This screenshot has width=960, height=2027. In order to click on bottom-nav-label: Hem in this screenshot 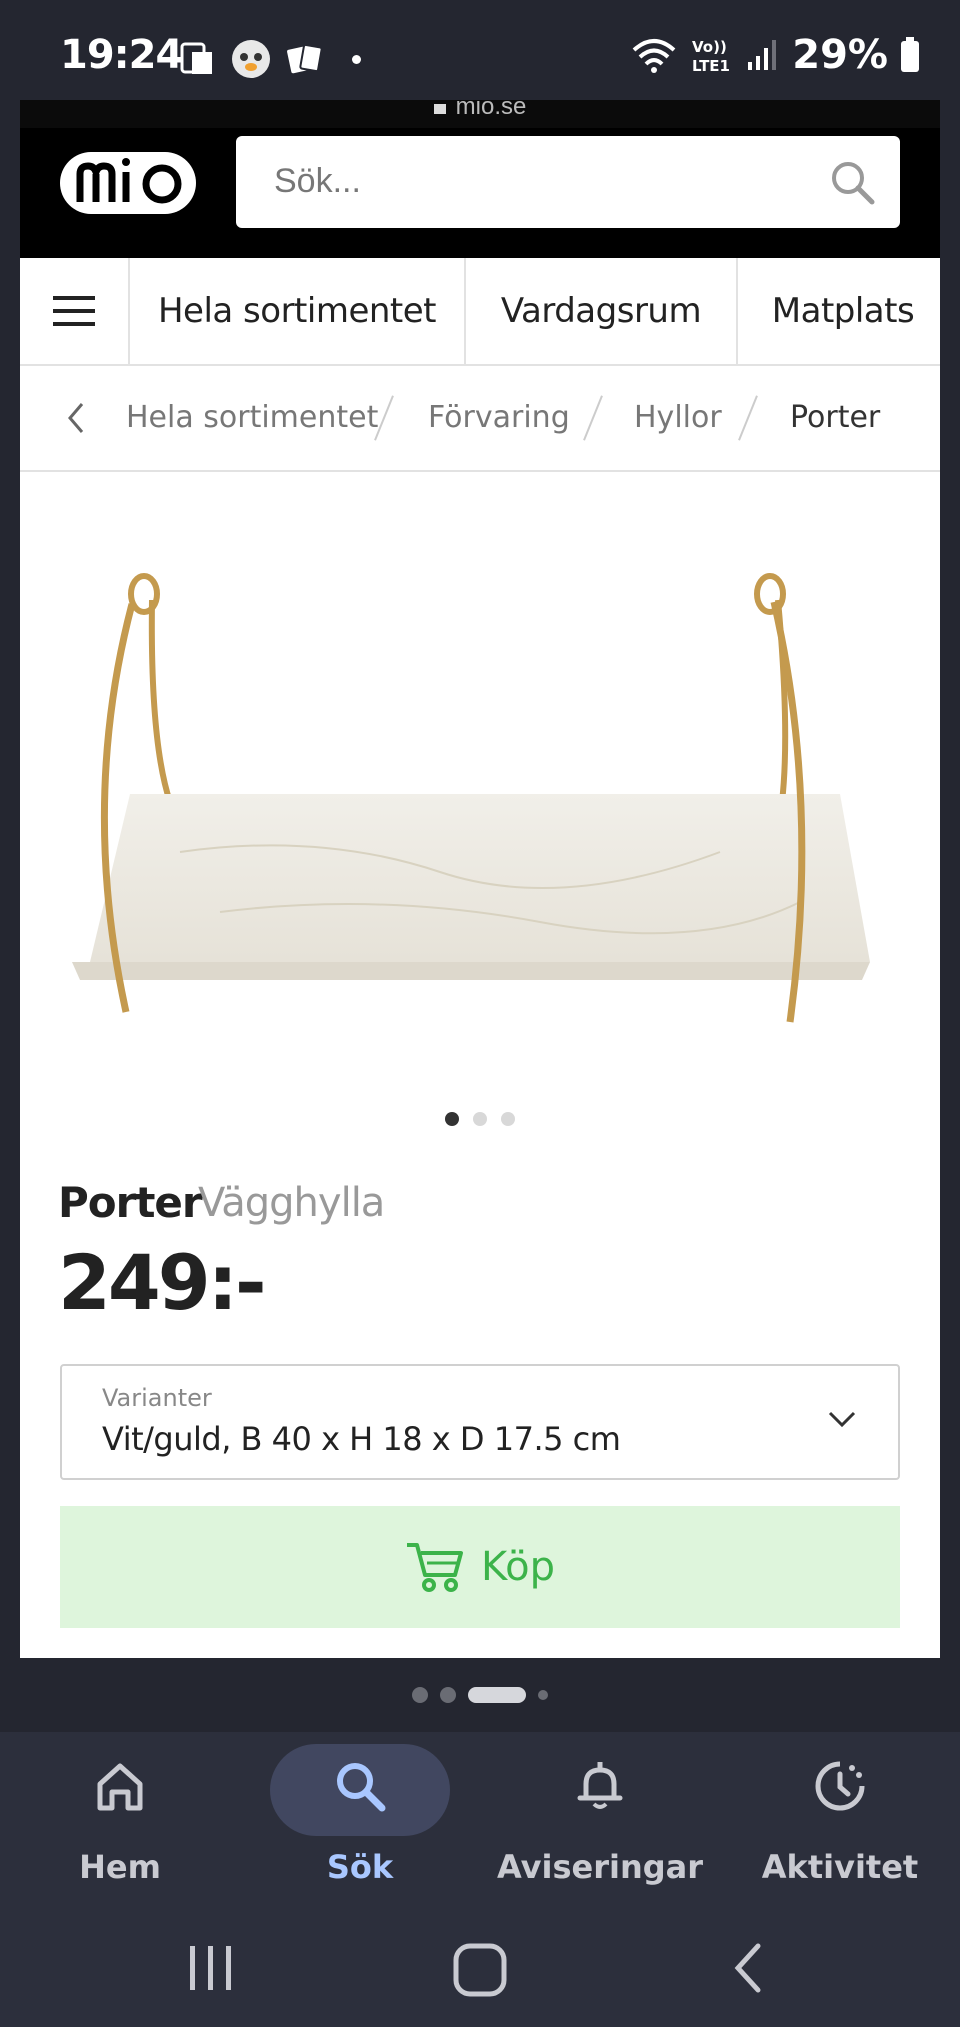, I will do `click(120, 1867)`.